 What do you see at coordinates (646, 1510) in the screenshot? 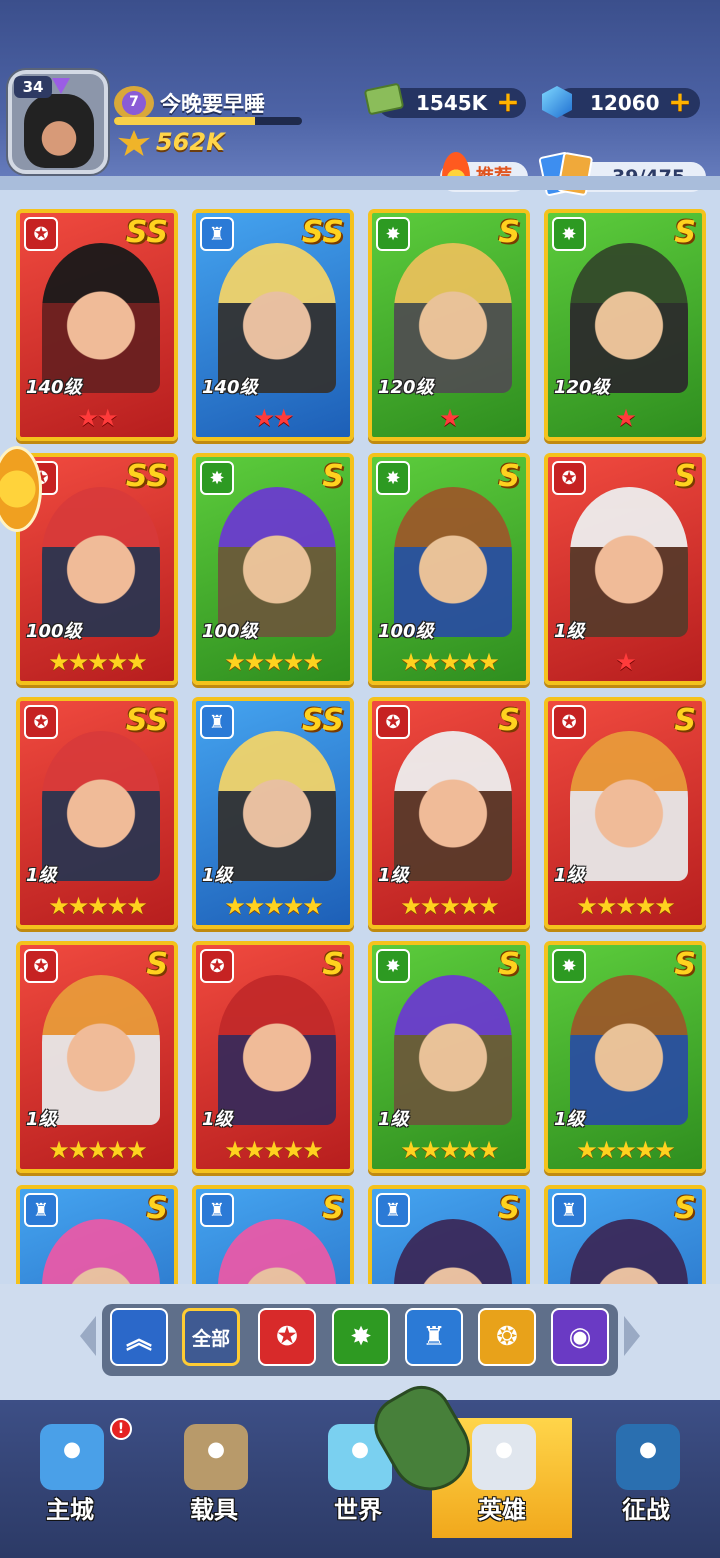
I see `nav-label: 征战` at bounding box center [646, 1510].